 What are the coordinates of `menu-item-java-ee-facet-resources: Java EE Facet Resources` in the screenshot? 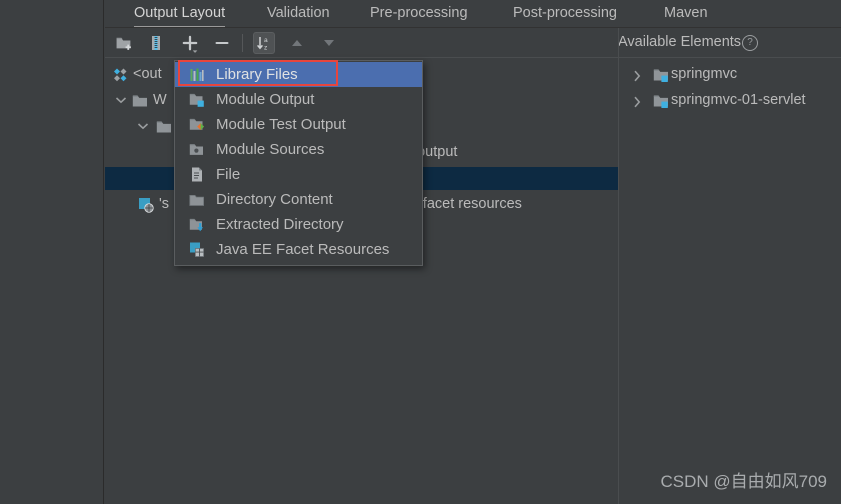 It's located at (298, 249).